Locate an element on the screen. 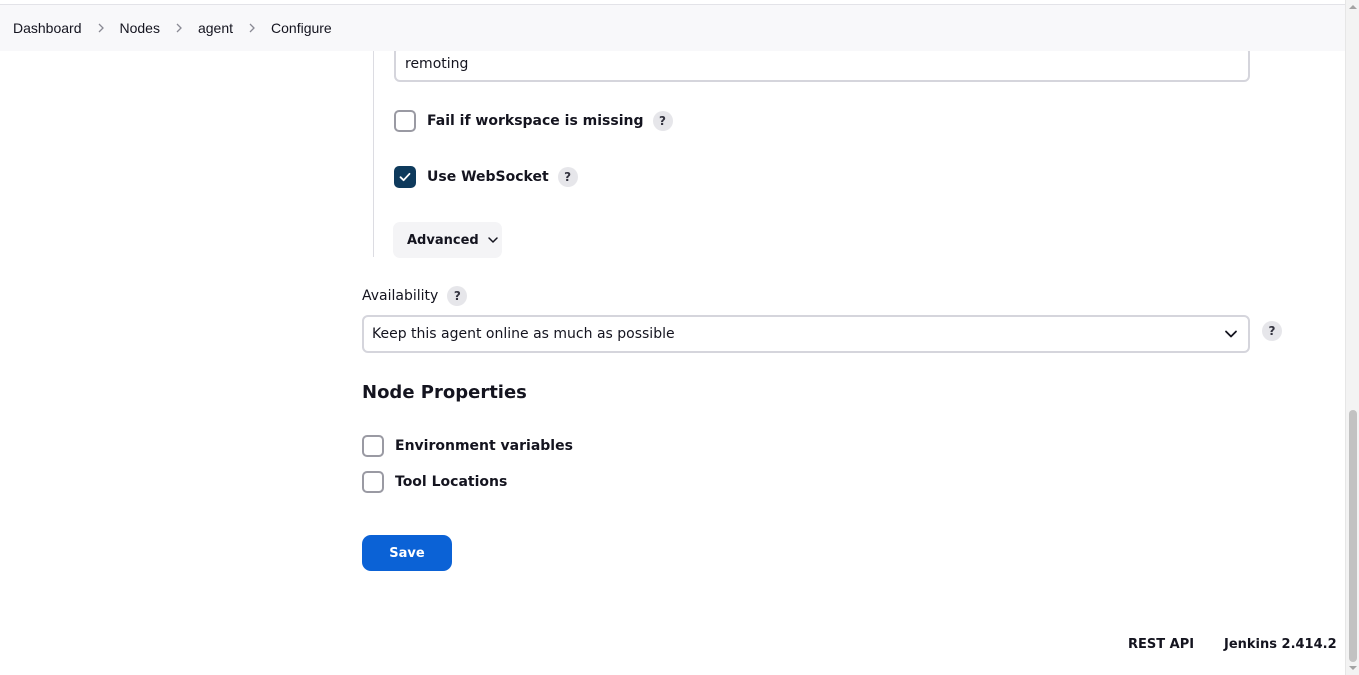 This screenshot has width=1359, height=675. tool-locations-row: Tool Locations is located at coordinates (434, 482).